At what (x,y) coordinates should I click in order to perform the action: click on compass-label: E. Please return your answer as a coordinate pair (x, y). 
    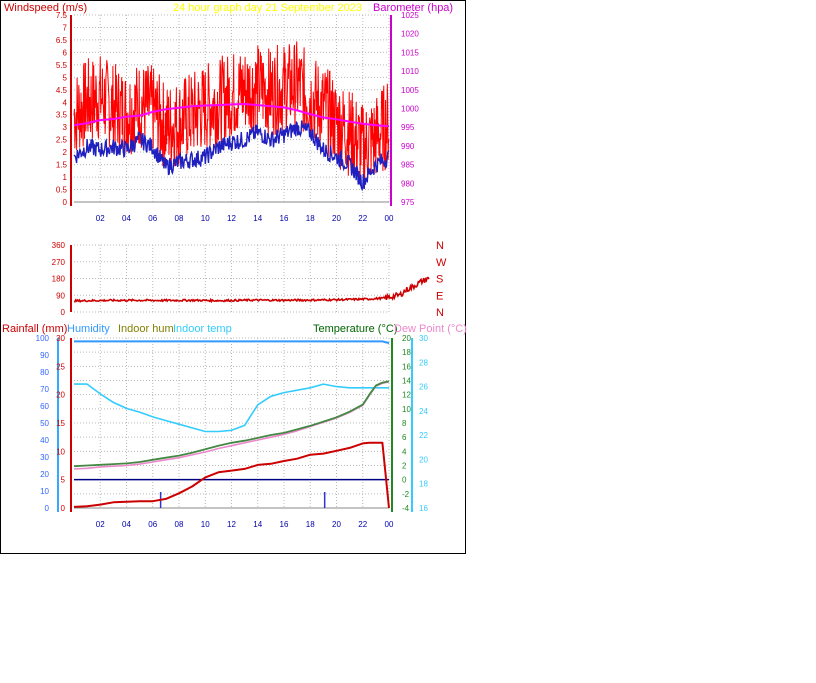
    Looking at the image, I should click on (439, 296).